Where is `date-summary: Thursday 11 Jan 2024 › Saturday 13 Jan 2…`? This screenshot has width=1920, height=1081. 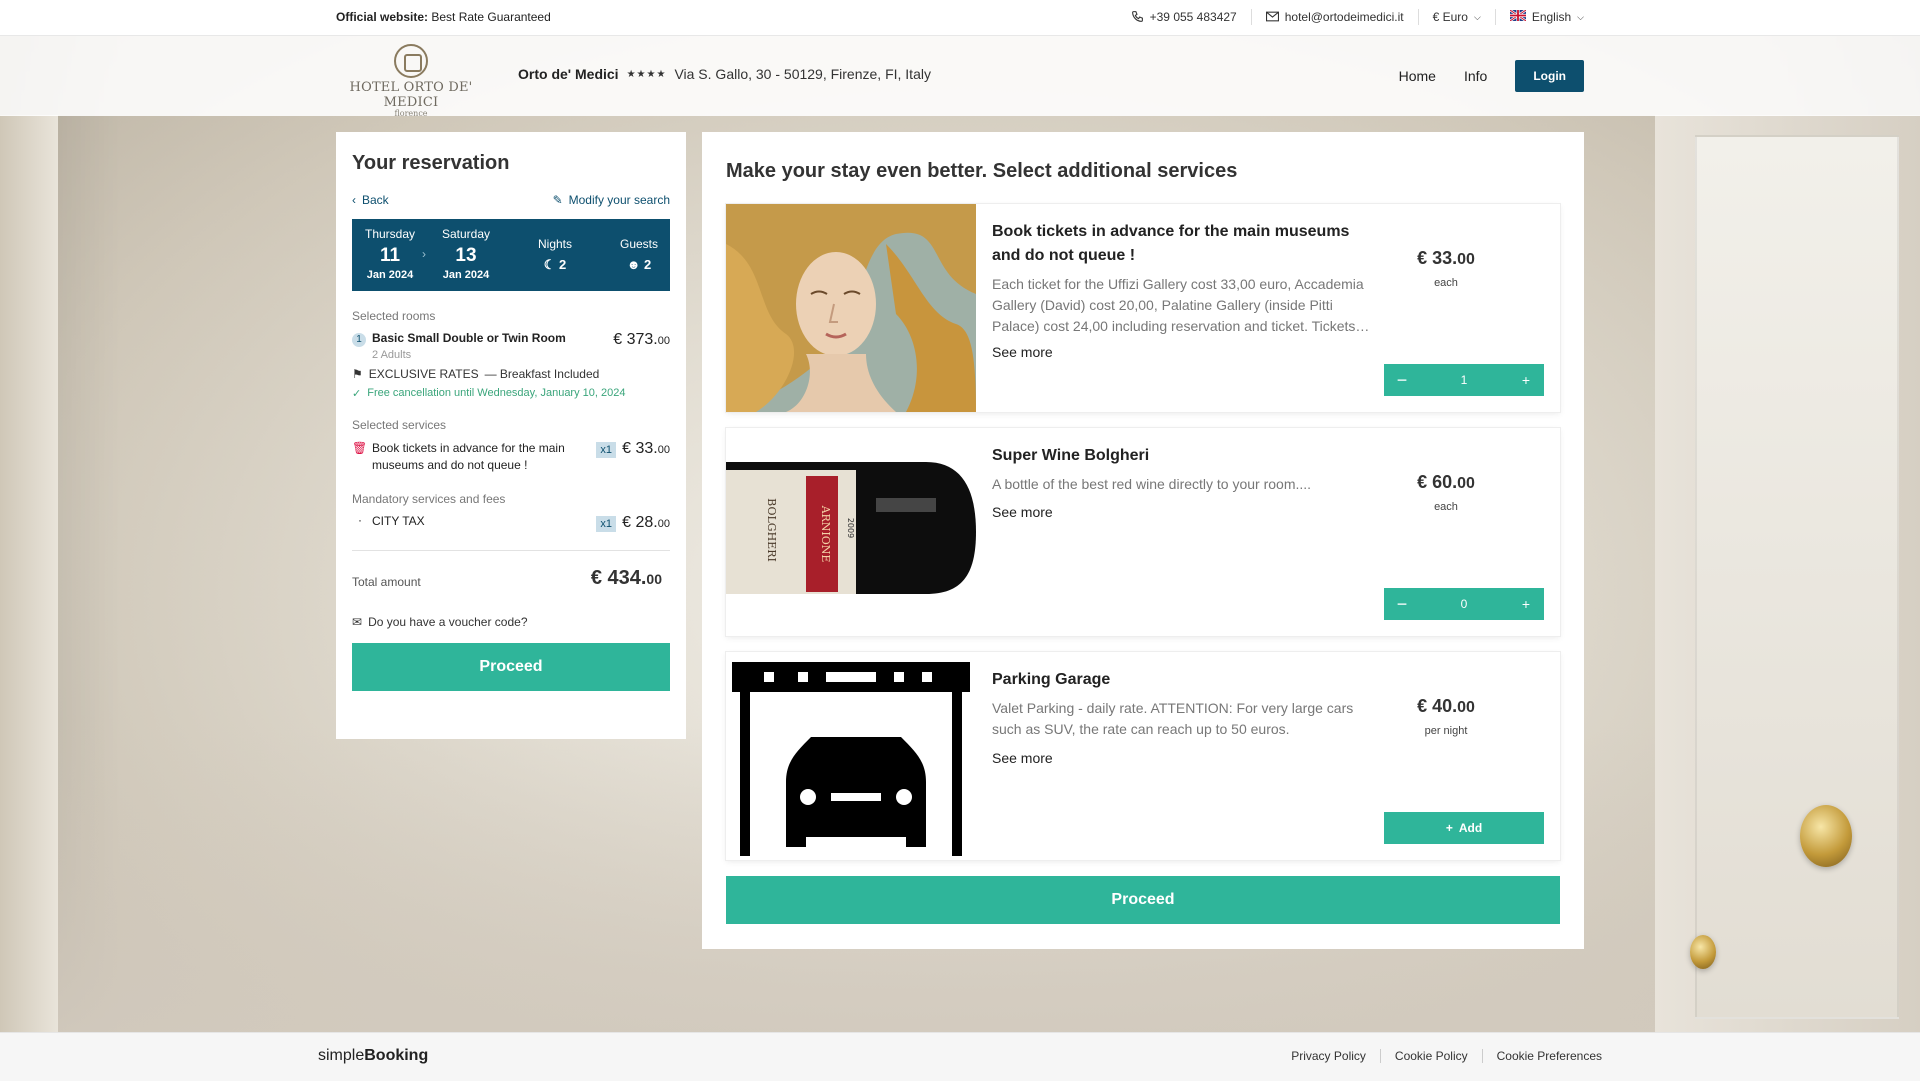
date-summary: Thursday 11 Jan 2024 › Saturday 13 Jan 2… is located at coordinates (511, 255).